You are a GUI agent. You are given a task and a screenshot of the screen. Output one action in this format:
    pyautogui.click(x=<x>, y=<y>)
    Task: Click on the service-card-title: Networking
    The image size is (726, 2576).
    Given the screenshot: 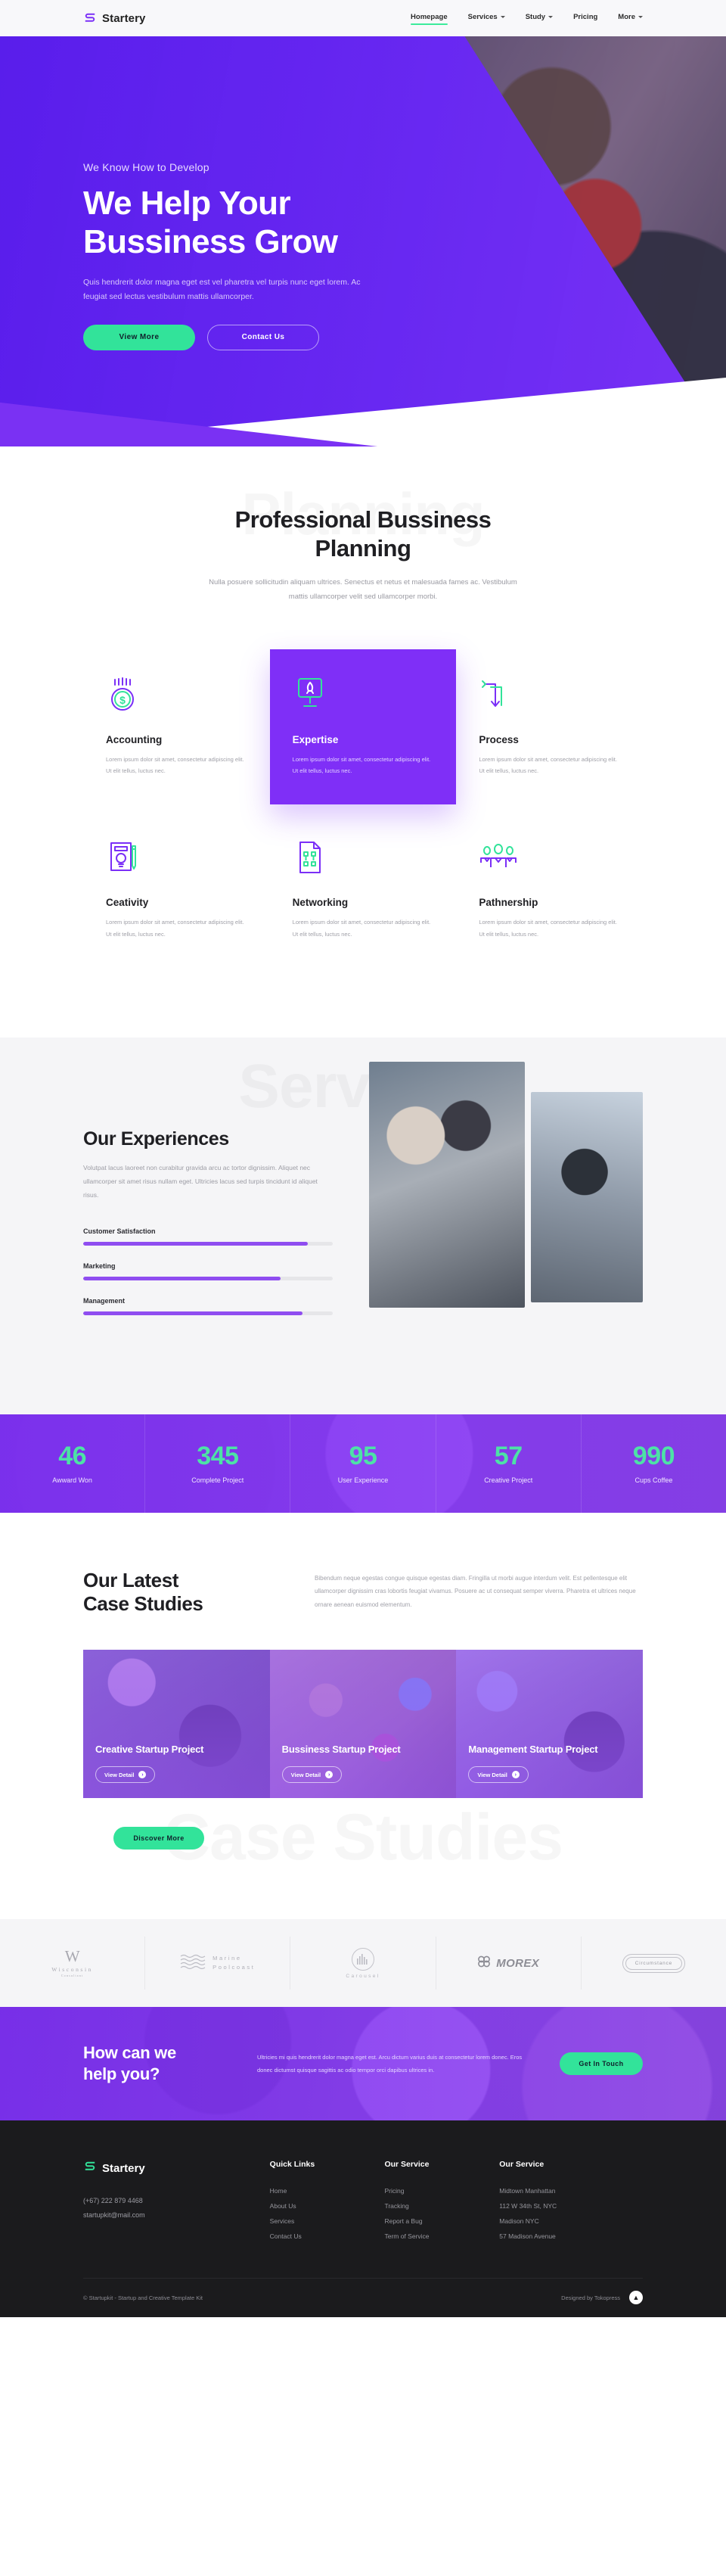 What is the action you would take?
    pyautogui.click(x=320, y=903)
    